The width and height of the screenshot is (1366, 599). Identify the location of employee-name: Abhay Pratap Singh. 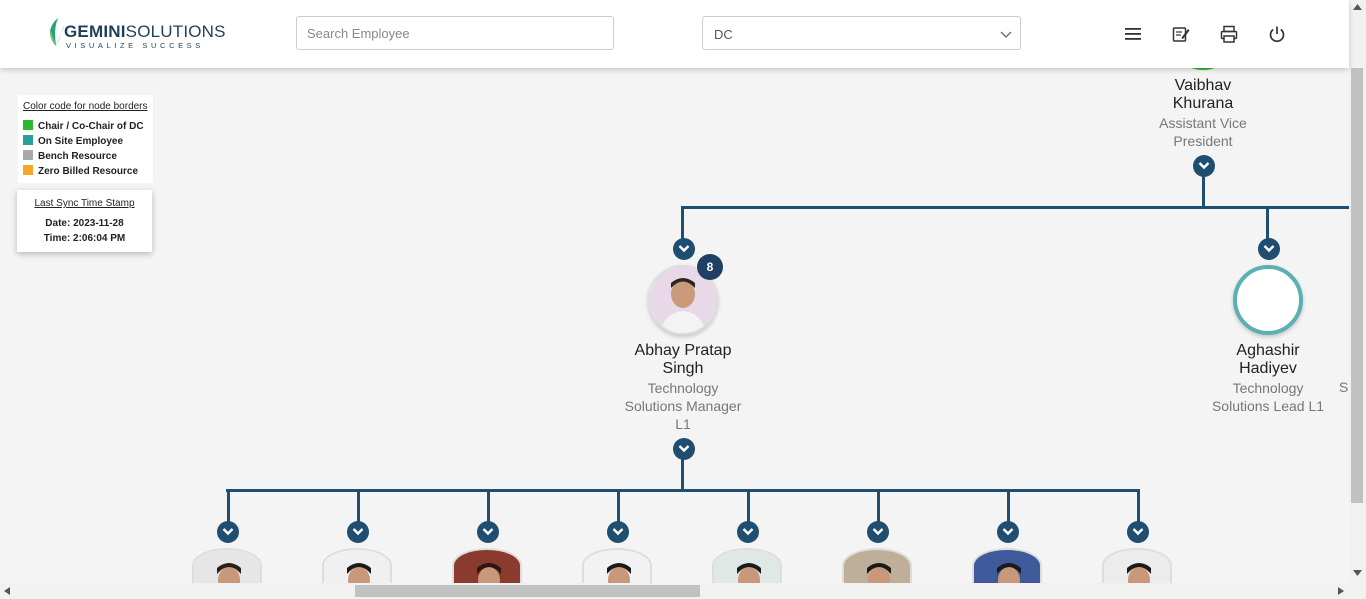
(683, 360).